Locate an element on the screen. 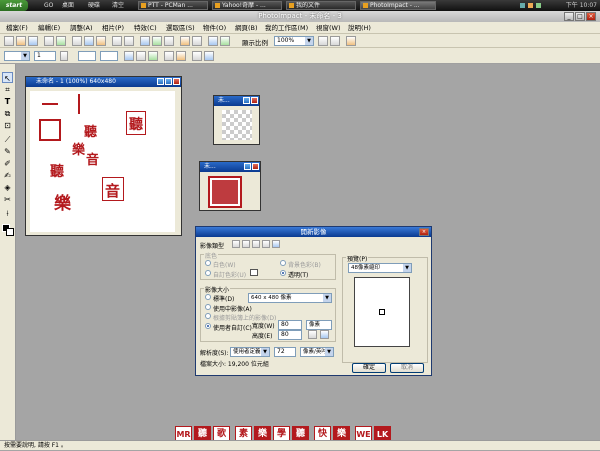  eyedropper-tool-icon: ⟊ is located at coordinates (7, 213).